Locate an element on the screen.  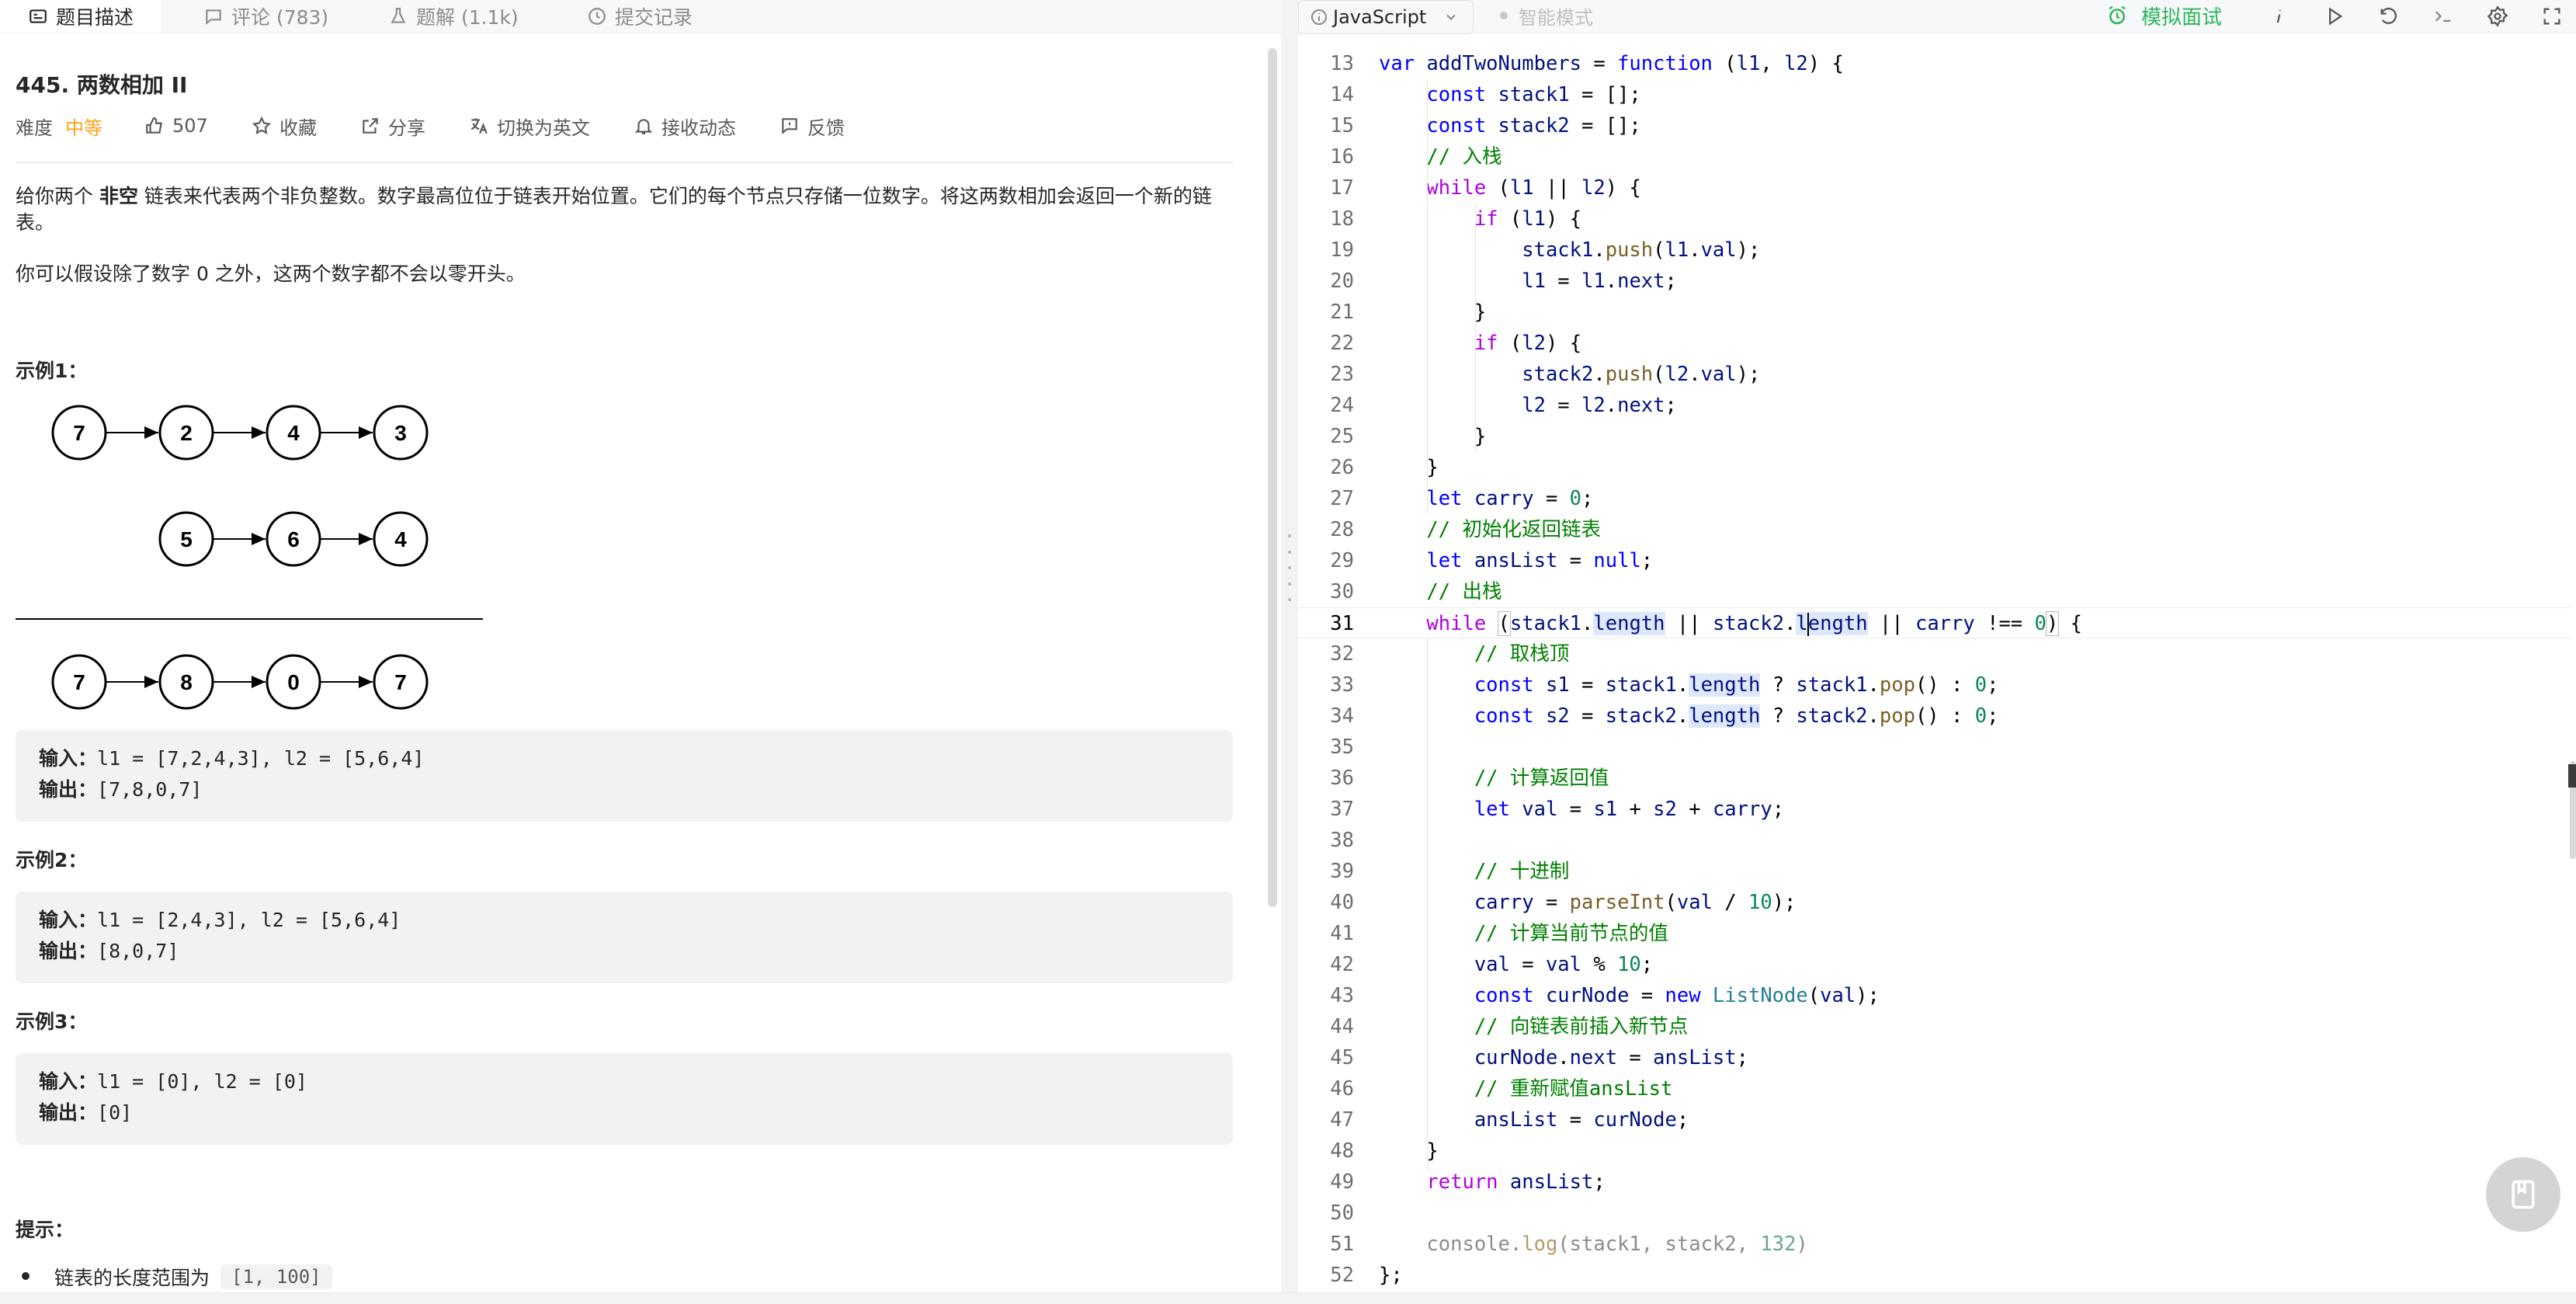
tab-submissions: 提交记录 is located at coordinates (640, 16).